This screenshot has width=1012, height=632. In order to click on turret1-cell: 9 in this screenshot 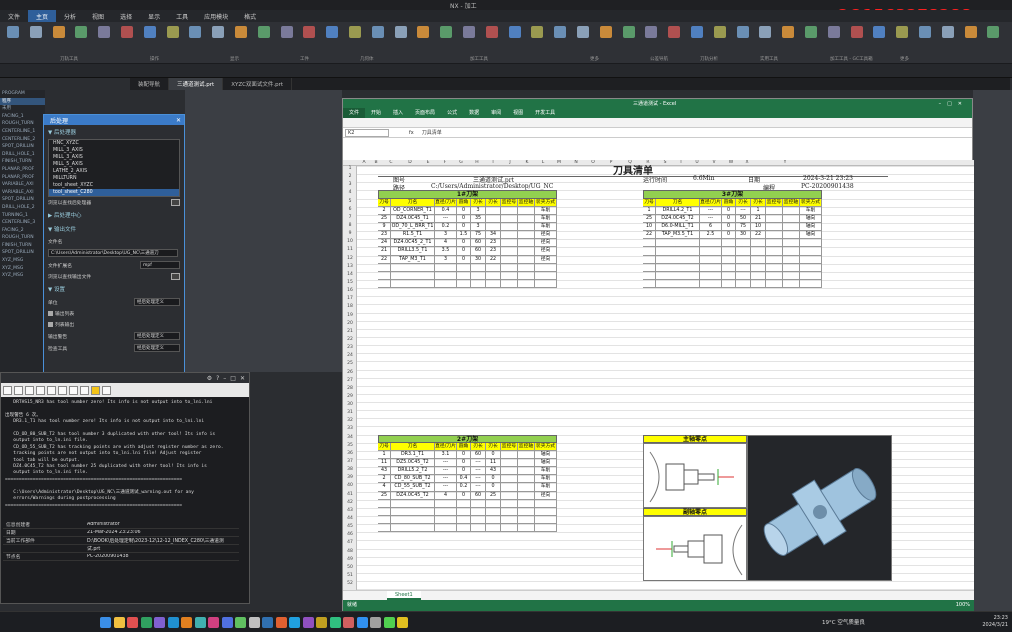, I will do `click(384, 227)`.